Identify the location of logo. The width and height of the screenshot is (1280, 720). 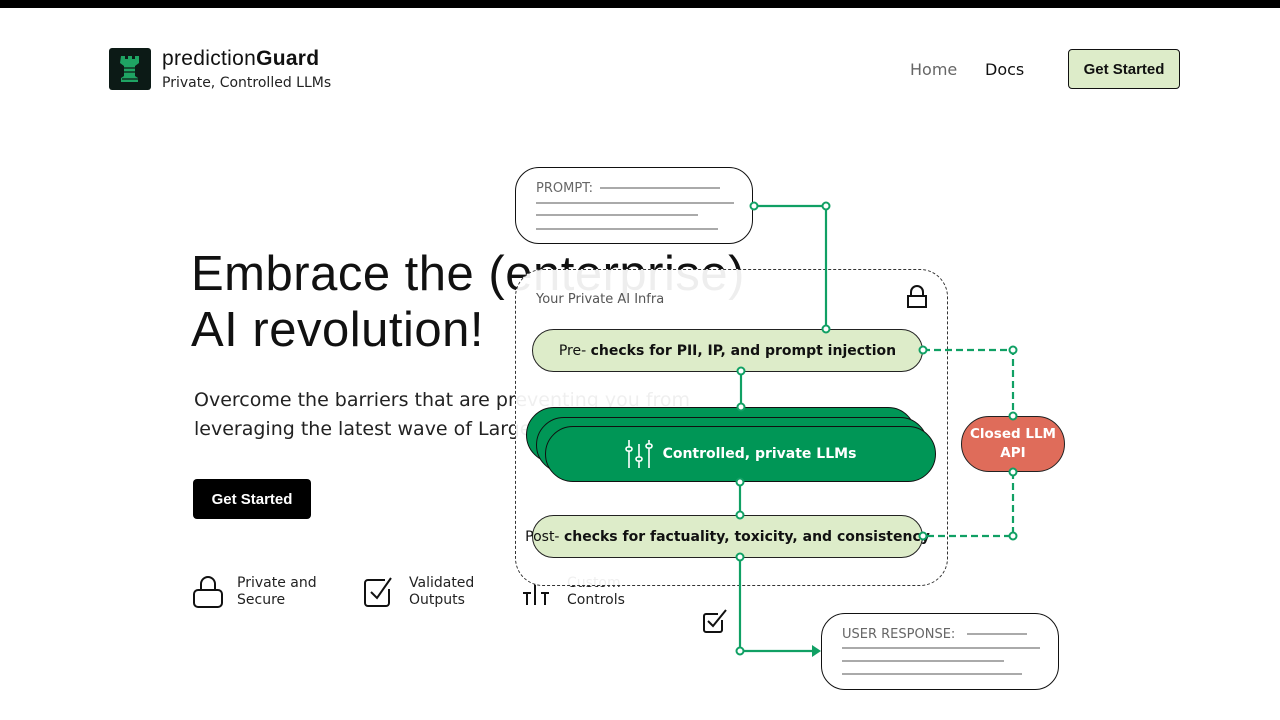
(130, 69).